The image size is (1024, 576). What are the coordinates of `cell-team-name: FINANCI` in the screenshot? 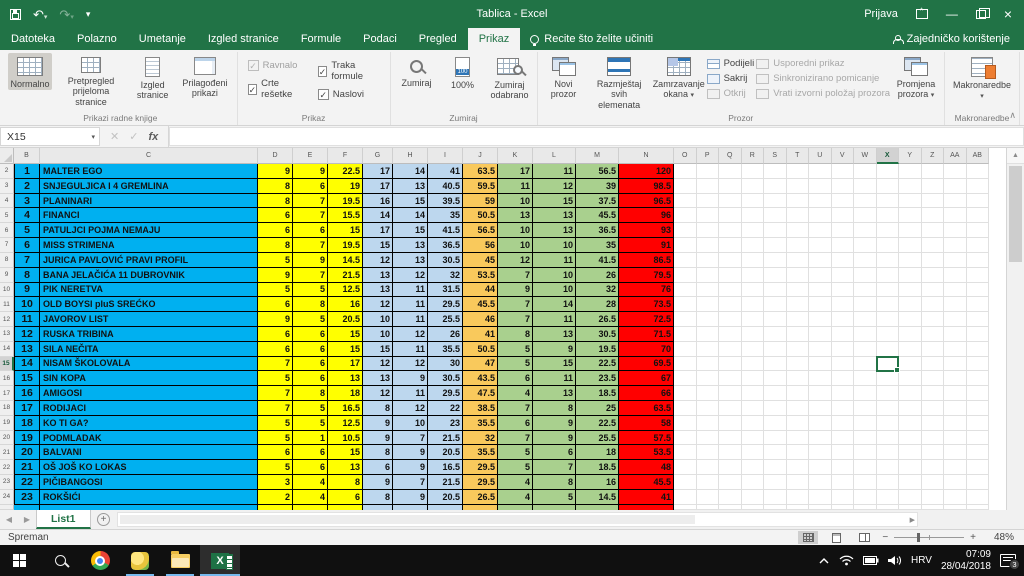 It's located at (149, 216).